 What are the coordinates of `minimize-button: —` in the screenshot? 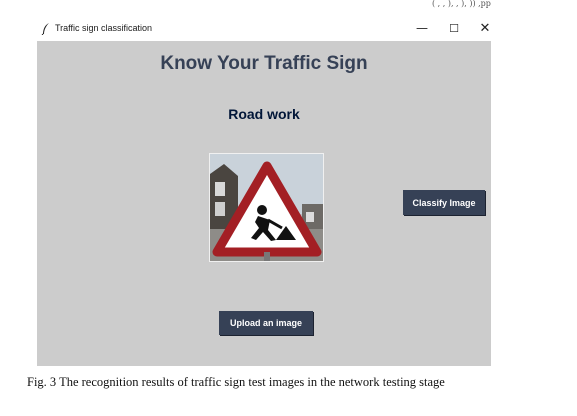 It's located at (422, 28).